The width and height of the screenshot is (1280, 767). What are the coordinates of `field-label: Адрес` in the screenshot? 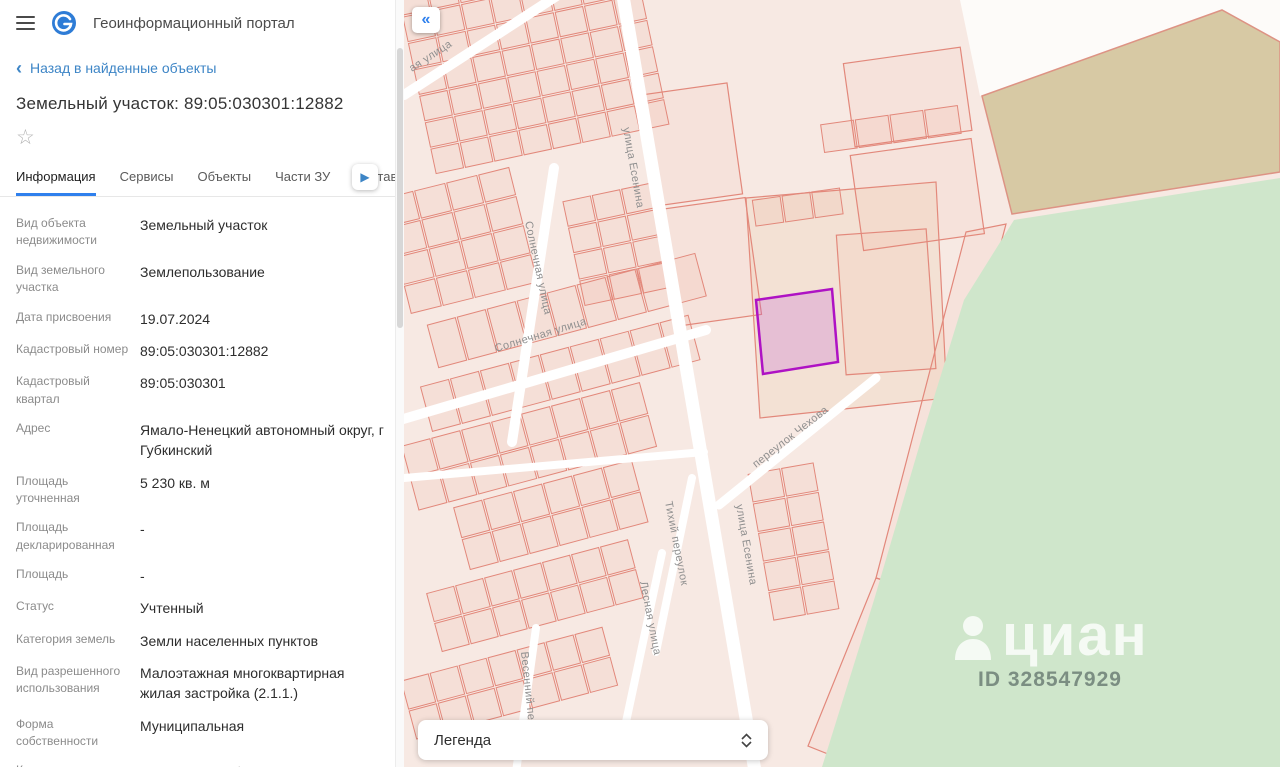 It's located at (33, 427).